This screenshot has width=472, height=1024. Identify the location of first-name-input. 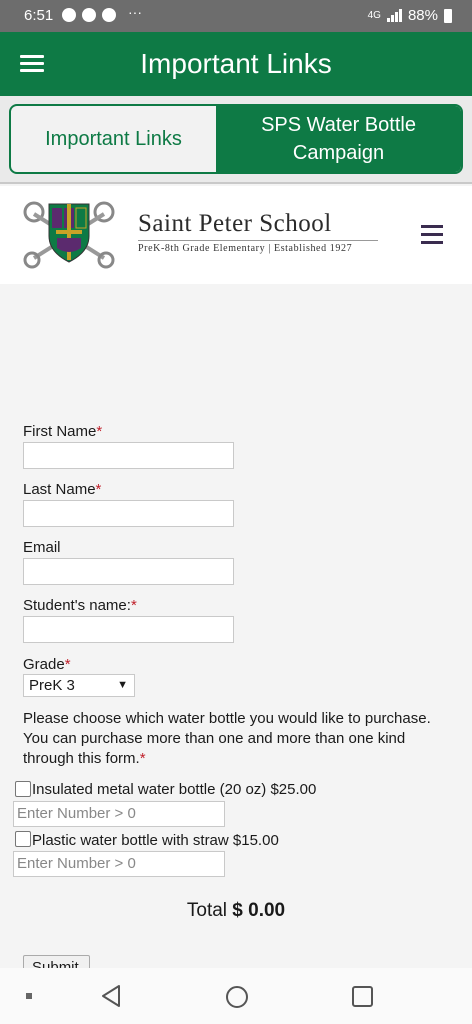
(128, 455).